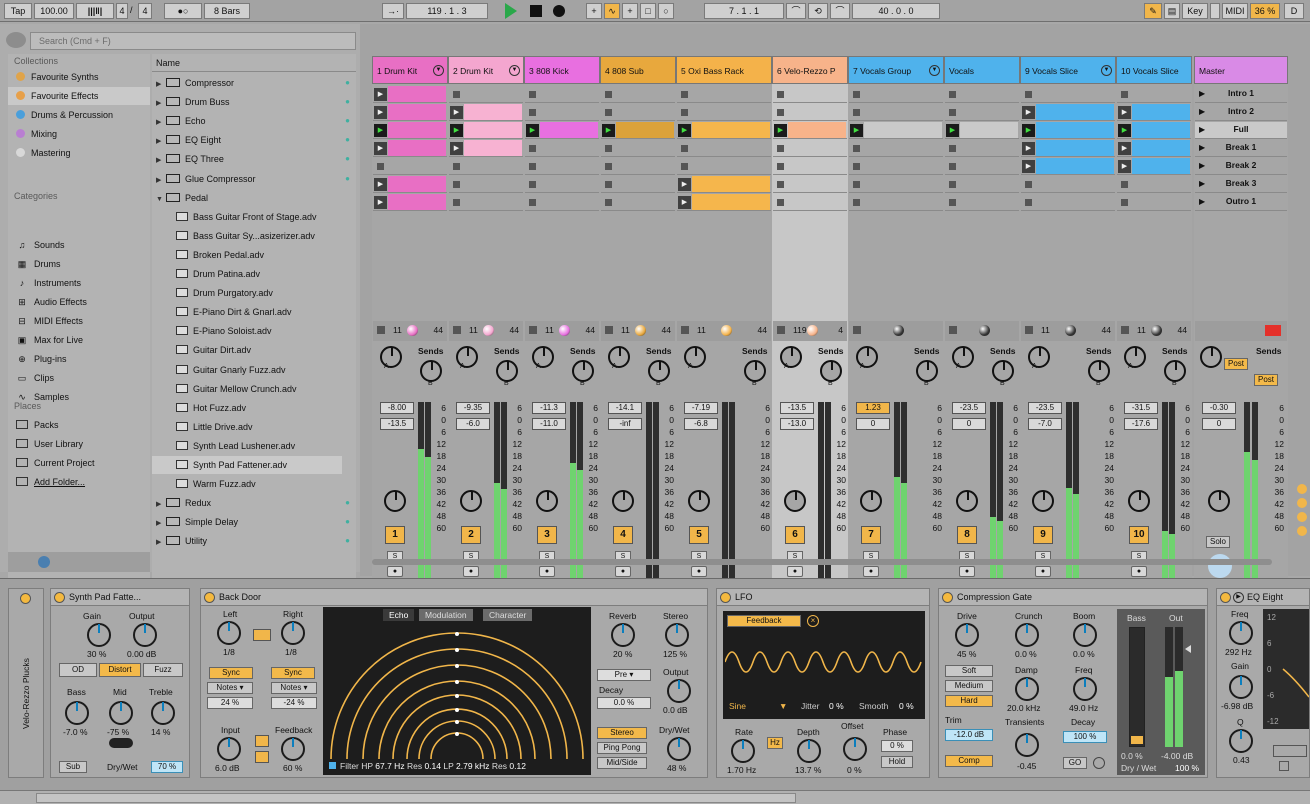 This screenshot has width=1310, height=804. I want to click on track-activator-button: 8, so click(967, 535).